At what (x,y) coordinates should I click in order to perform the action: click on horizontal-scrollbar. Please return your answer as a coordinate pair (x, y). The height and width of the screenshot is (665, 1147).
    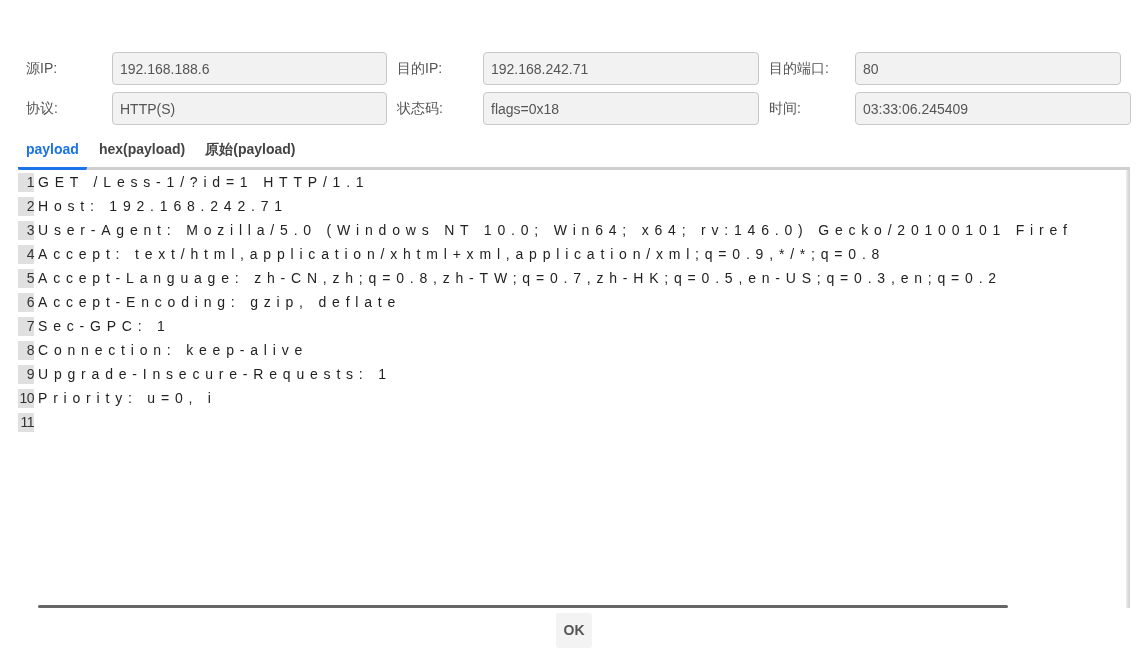
    Looking at the image, I should click on (523, 606).